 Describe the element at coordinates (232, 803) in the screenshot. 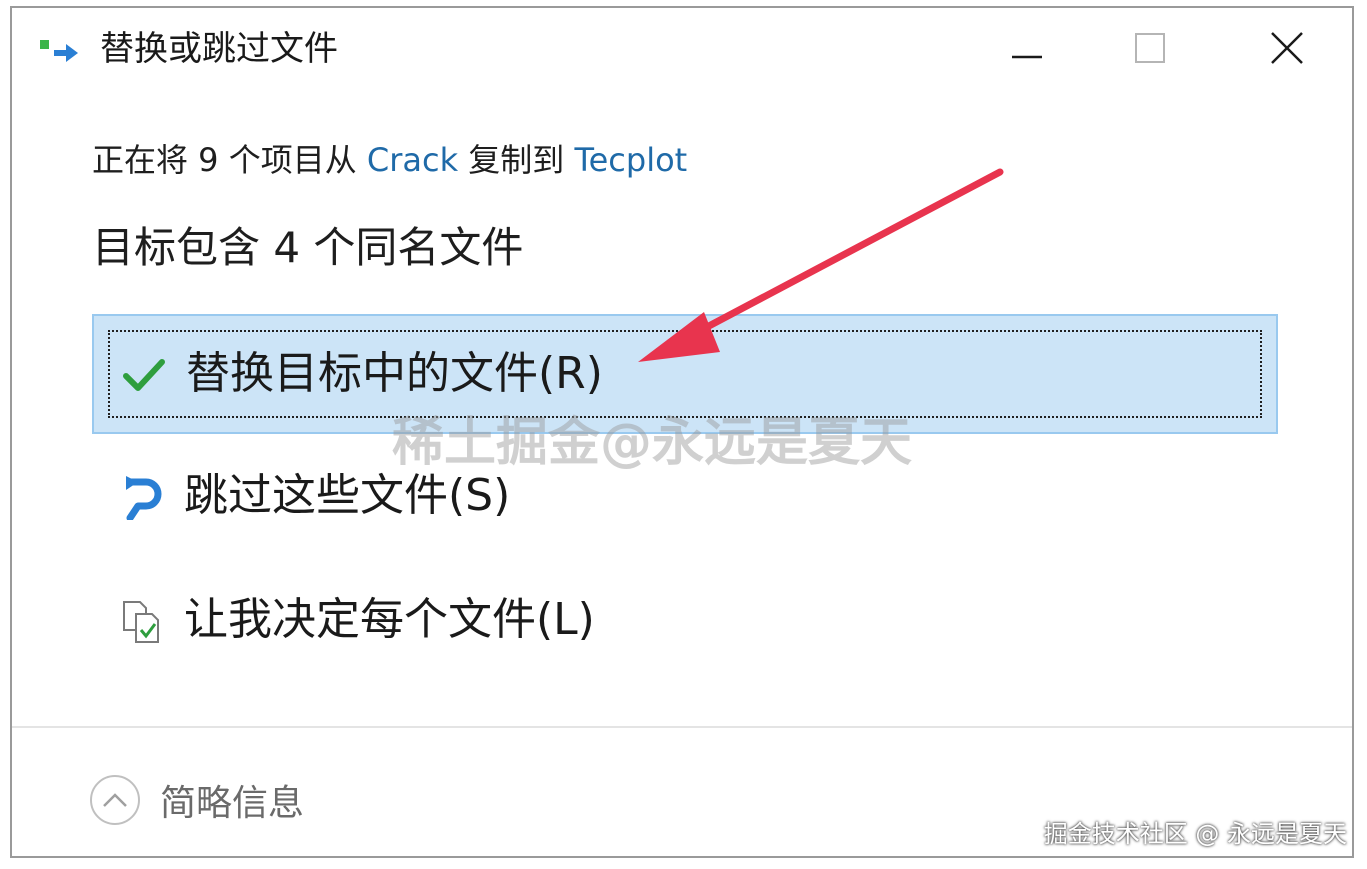

I see `fewer-details-label: 简略信息` at that location.